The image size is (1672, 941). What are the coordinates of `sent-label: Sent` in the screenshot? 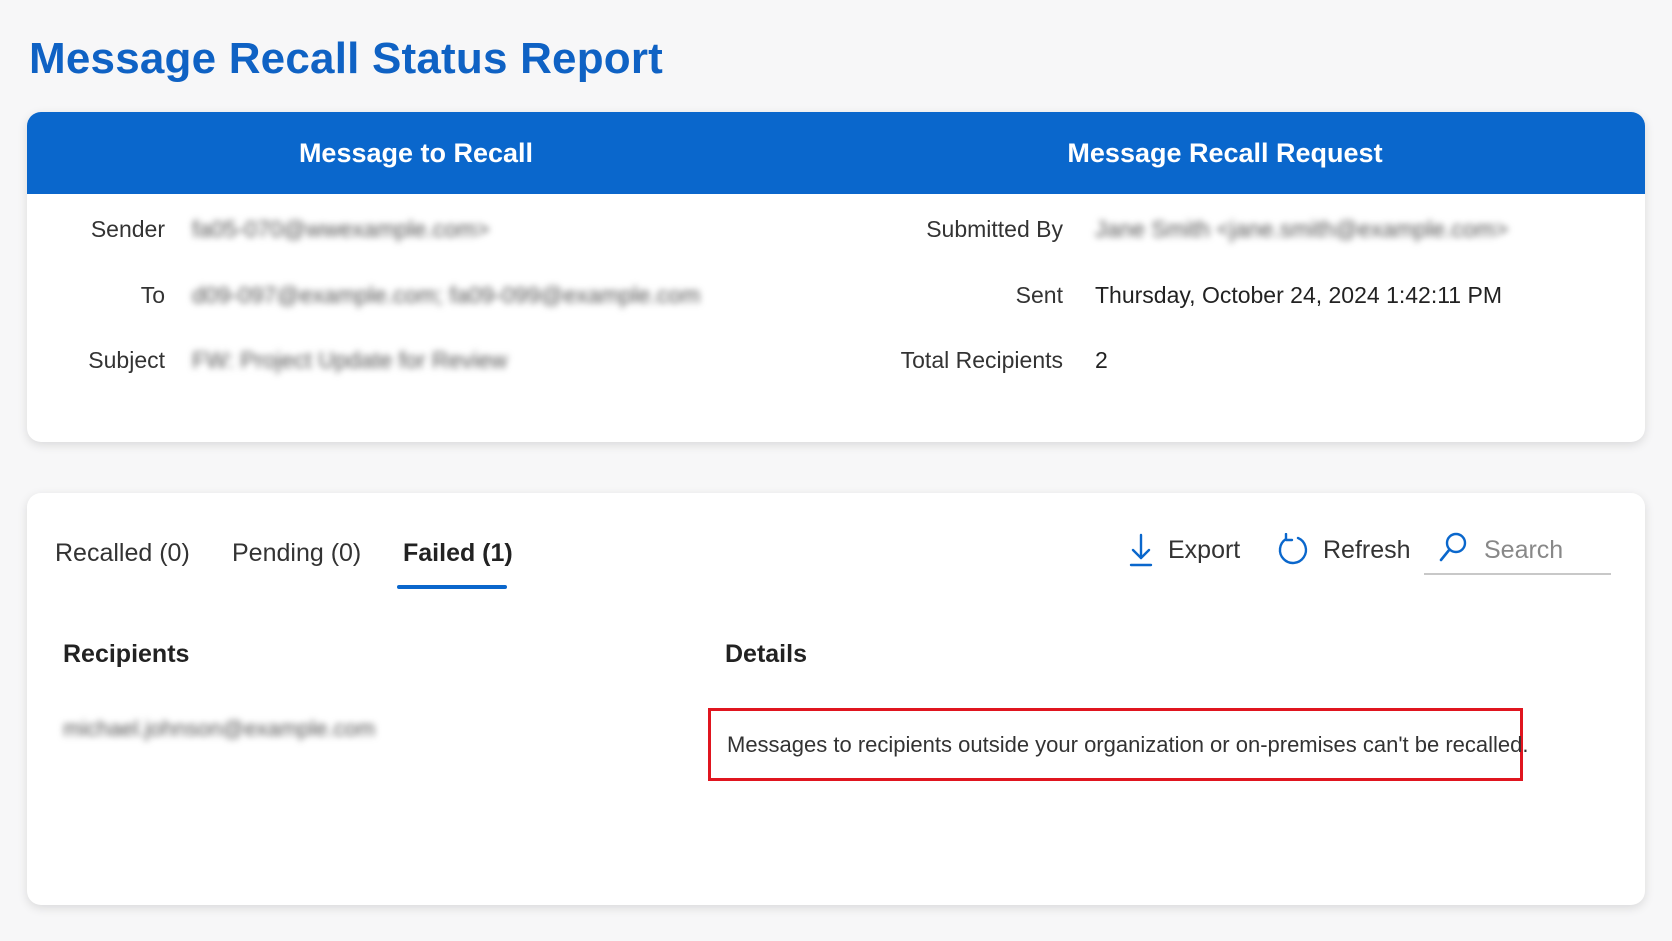 It's located at (1039, 295).